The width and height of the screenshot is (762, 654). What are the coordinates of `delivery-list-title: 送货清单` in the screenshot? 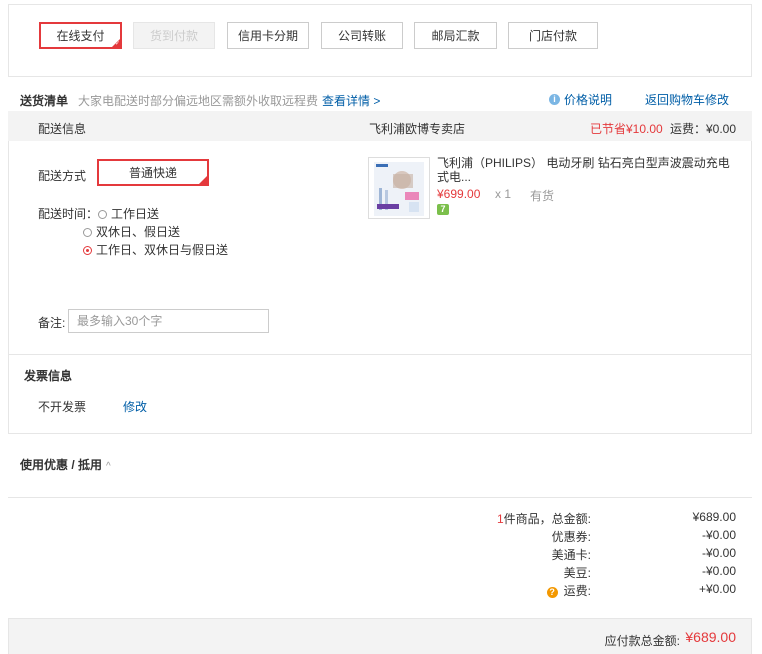 It's located at (44, 101).